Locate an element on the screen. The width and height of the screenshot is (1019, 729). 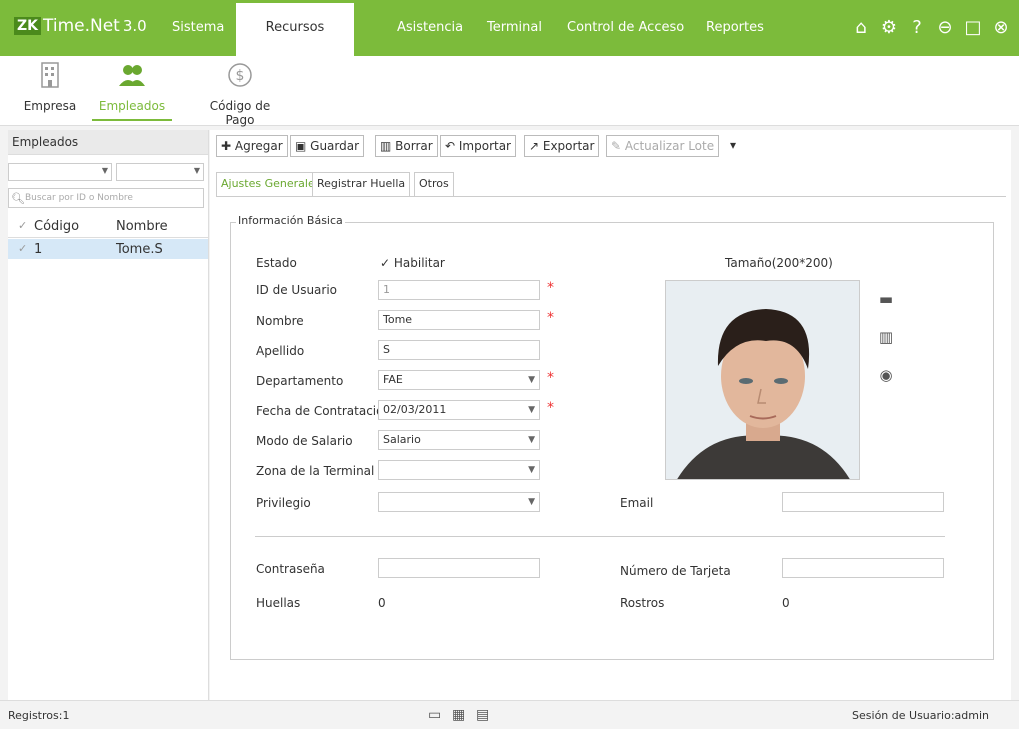
help-icon: ? is located at coordinates (917, 28).